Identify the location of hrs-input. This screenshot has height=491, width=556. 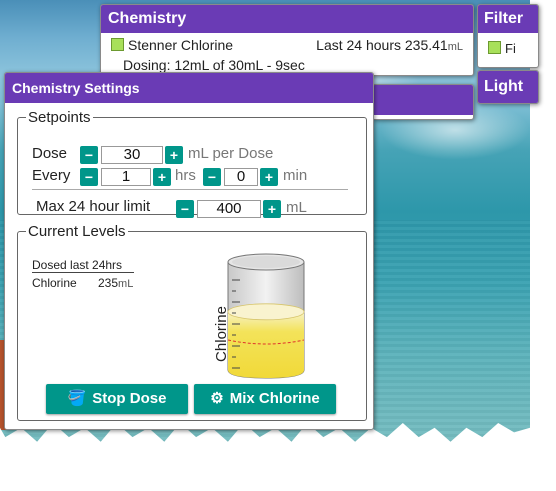
(126, 177).